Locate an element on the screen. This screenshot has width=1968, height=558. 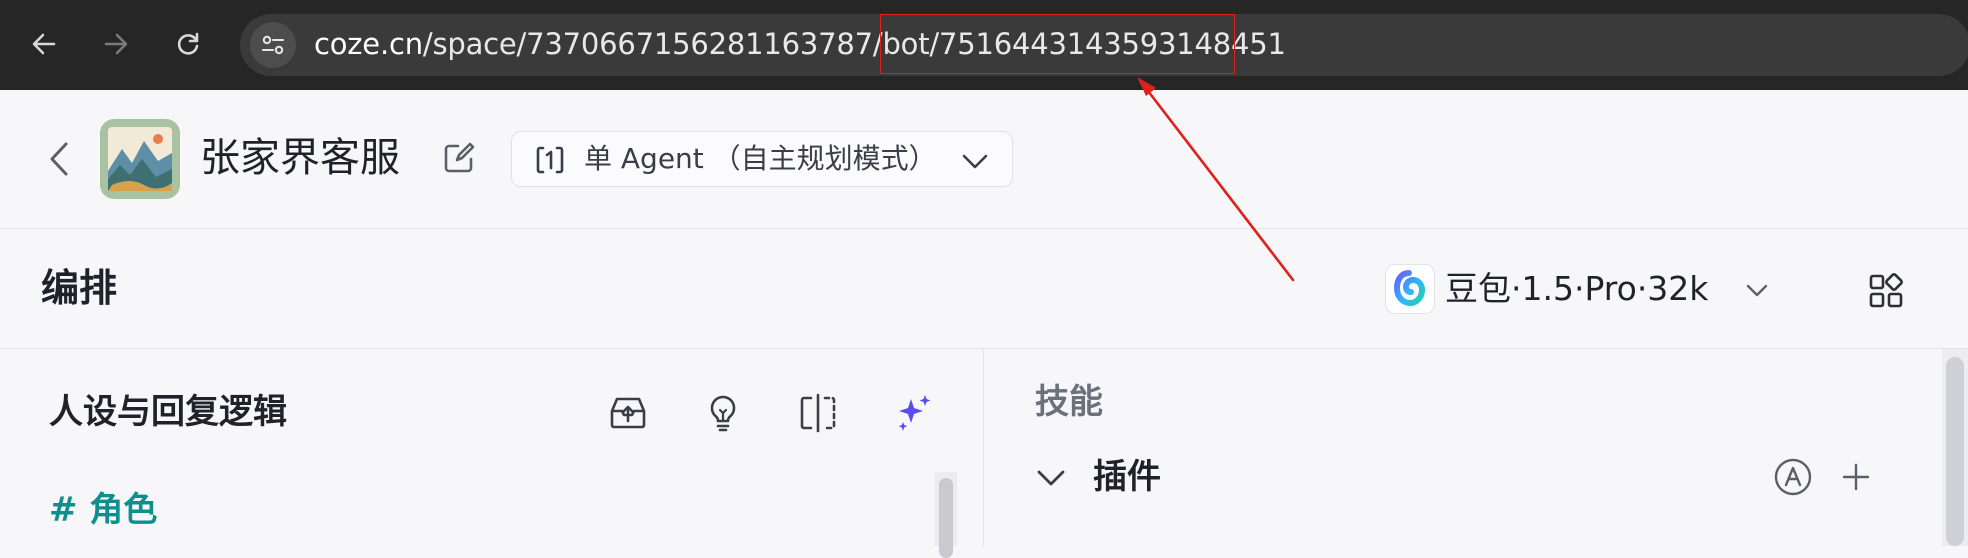
agent-mode-select: 单 Agent （自主规划模式） is located at coordinates (762, 159).